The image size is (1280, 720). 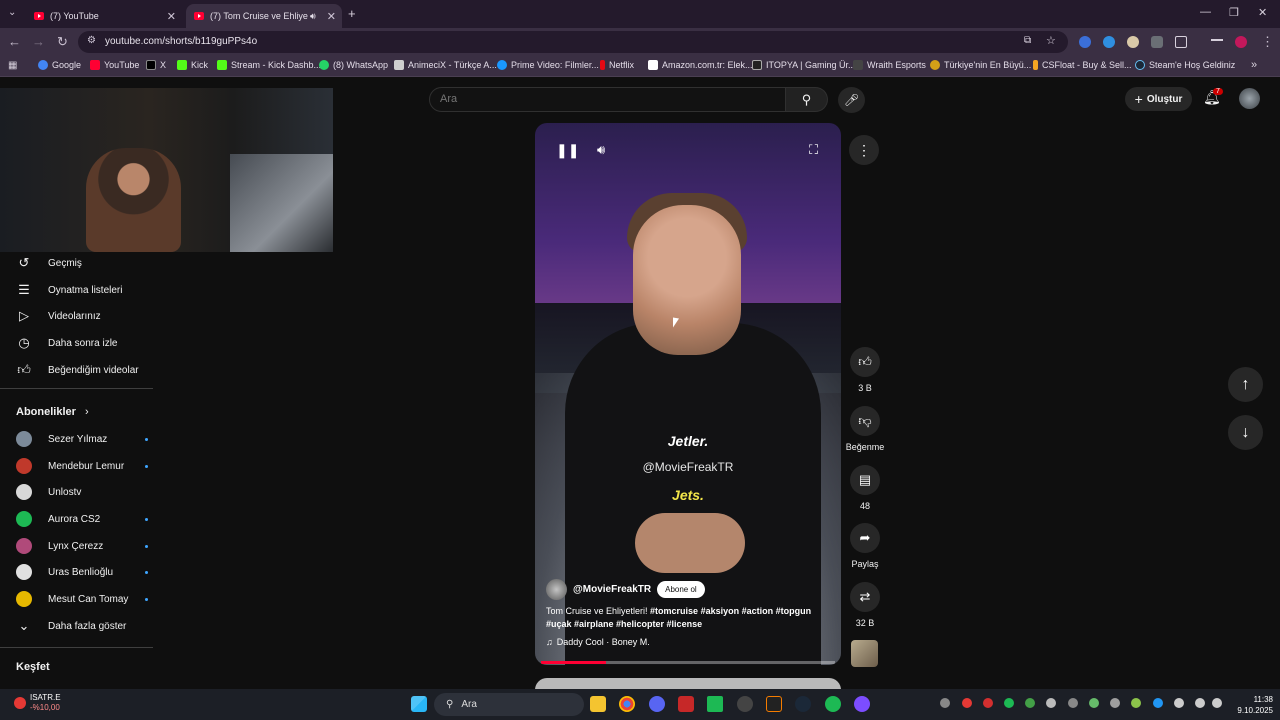 I want to click on create-button: + Oluştur, so click(x=1158, y=99).